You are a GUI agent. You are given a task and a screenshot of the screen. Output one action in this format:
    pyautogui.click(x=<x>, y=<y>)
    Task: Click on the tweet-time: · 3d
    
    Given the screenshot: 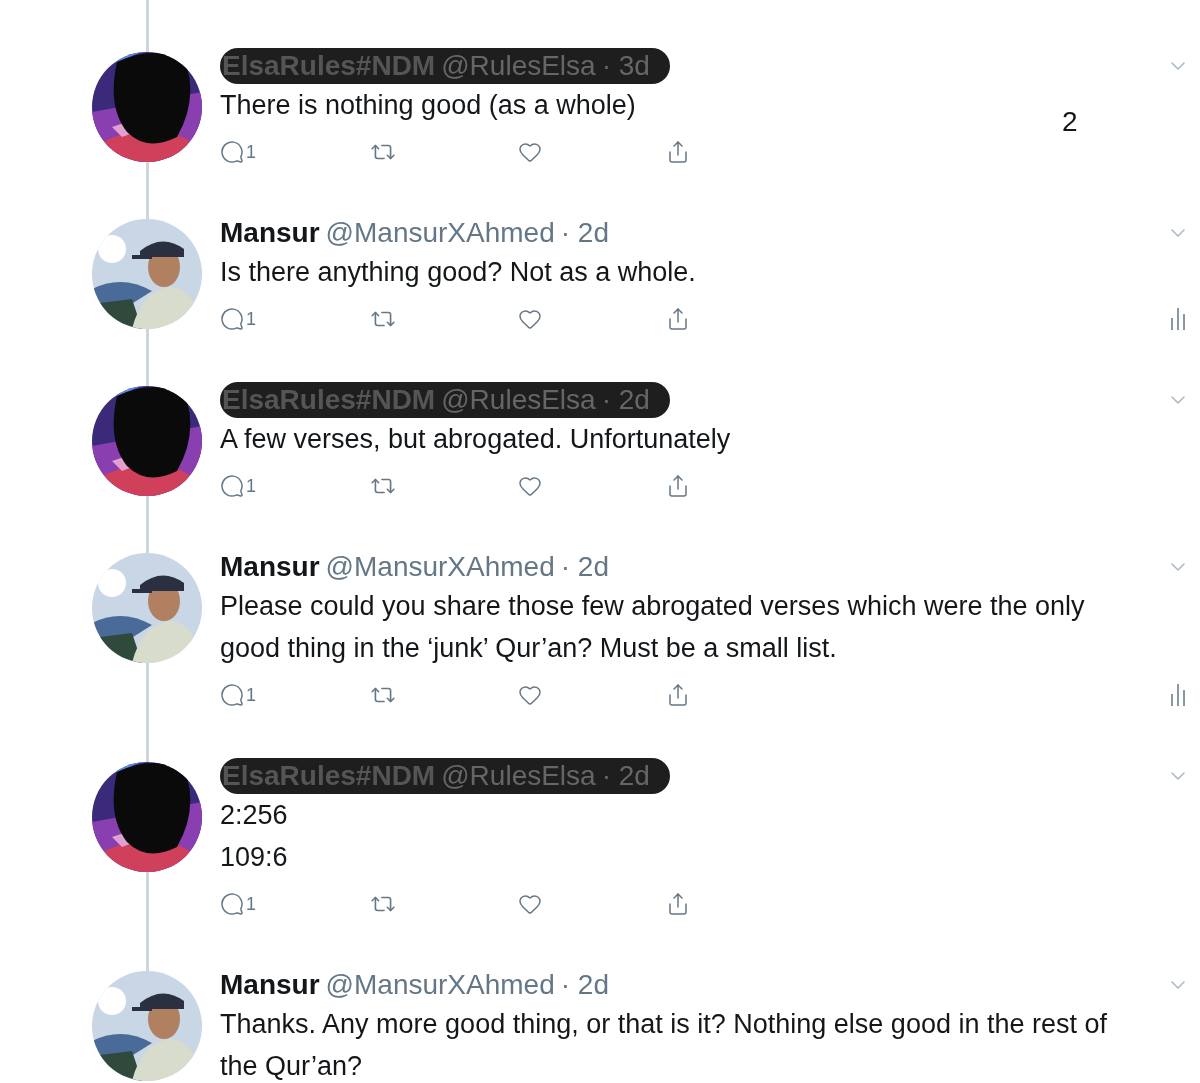 What is the action you would take?
    pyautogui.click(x=625, y=66)
    